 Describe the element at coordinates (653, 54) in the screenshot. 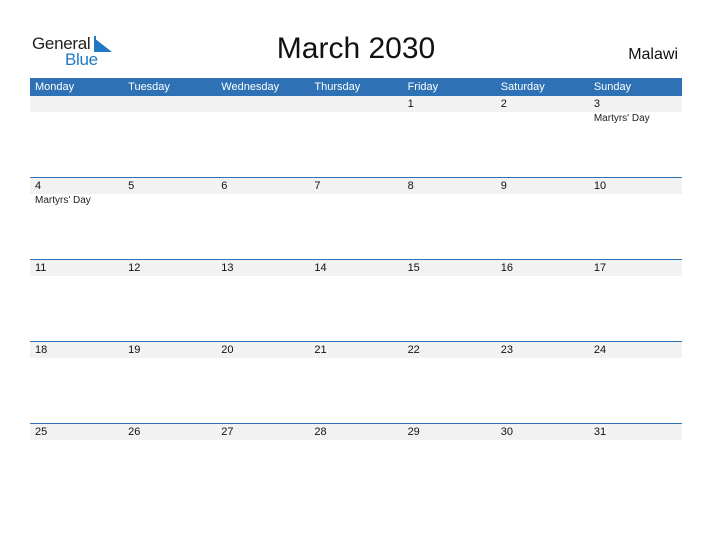

I see `country-label: Malawi` at that location.